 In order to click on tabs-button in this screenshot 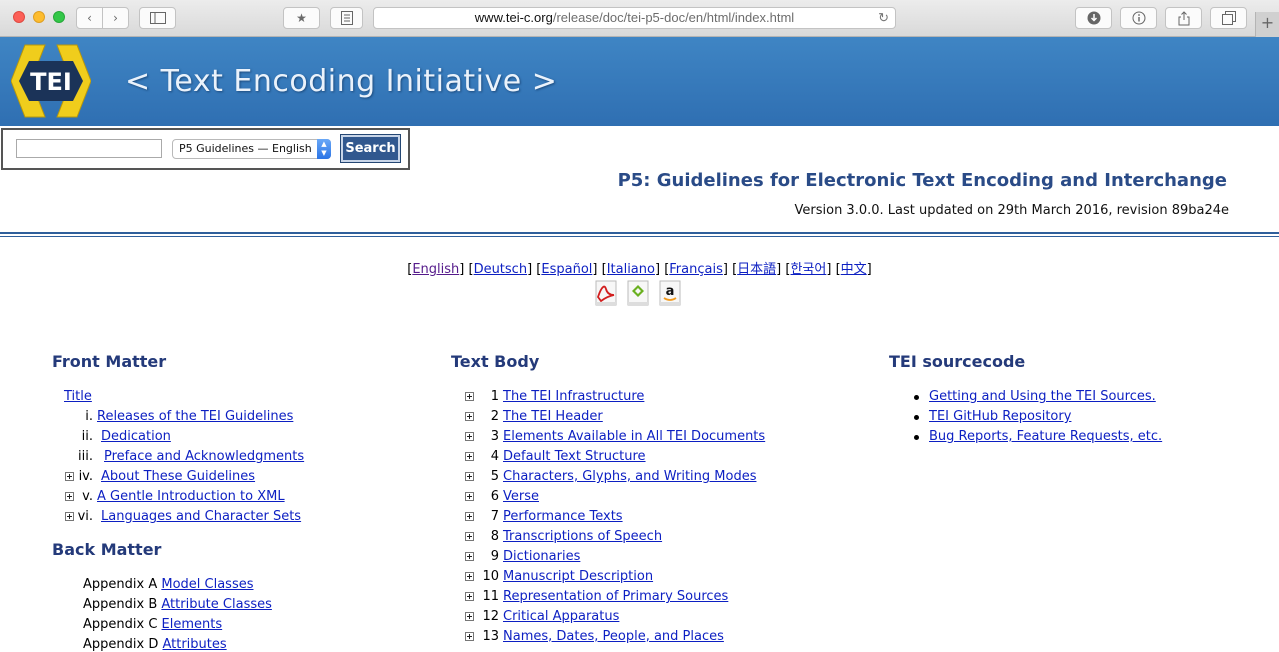, I will do `click(1228, 18)`.